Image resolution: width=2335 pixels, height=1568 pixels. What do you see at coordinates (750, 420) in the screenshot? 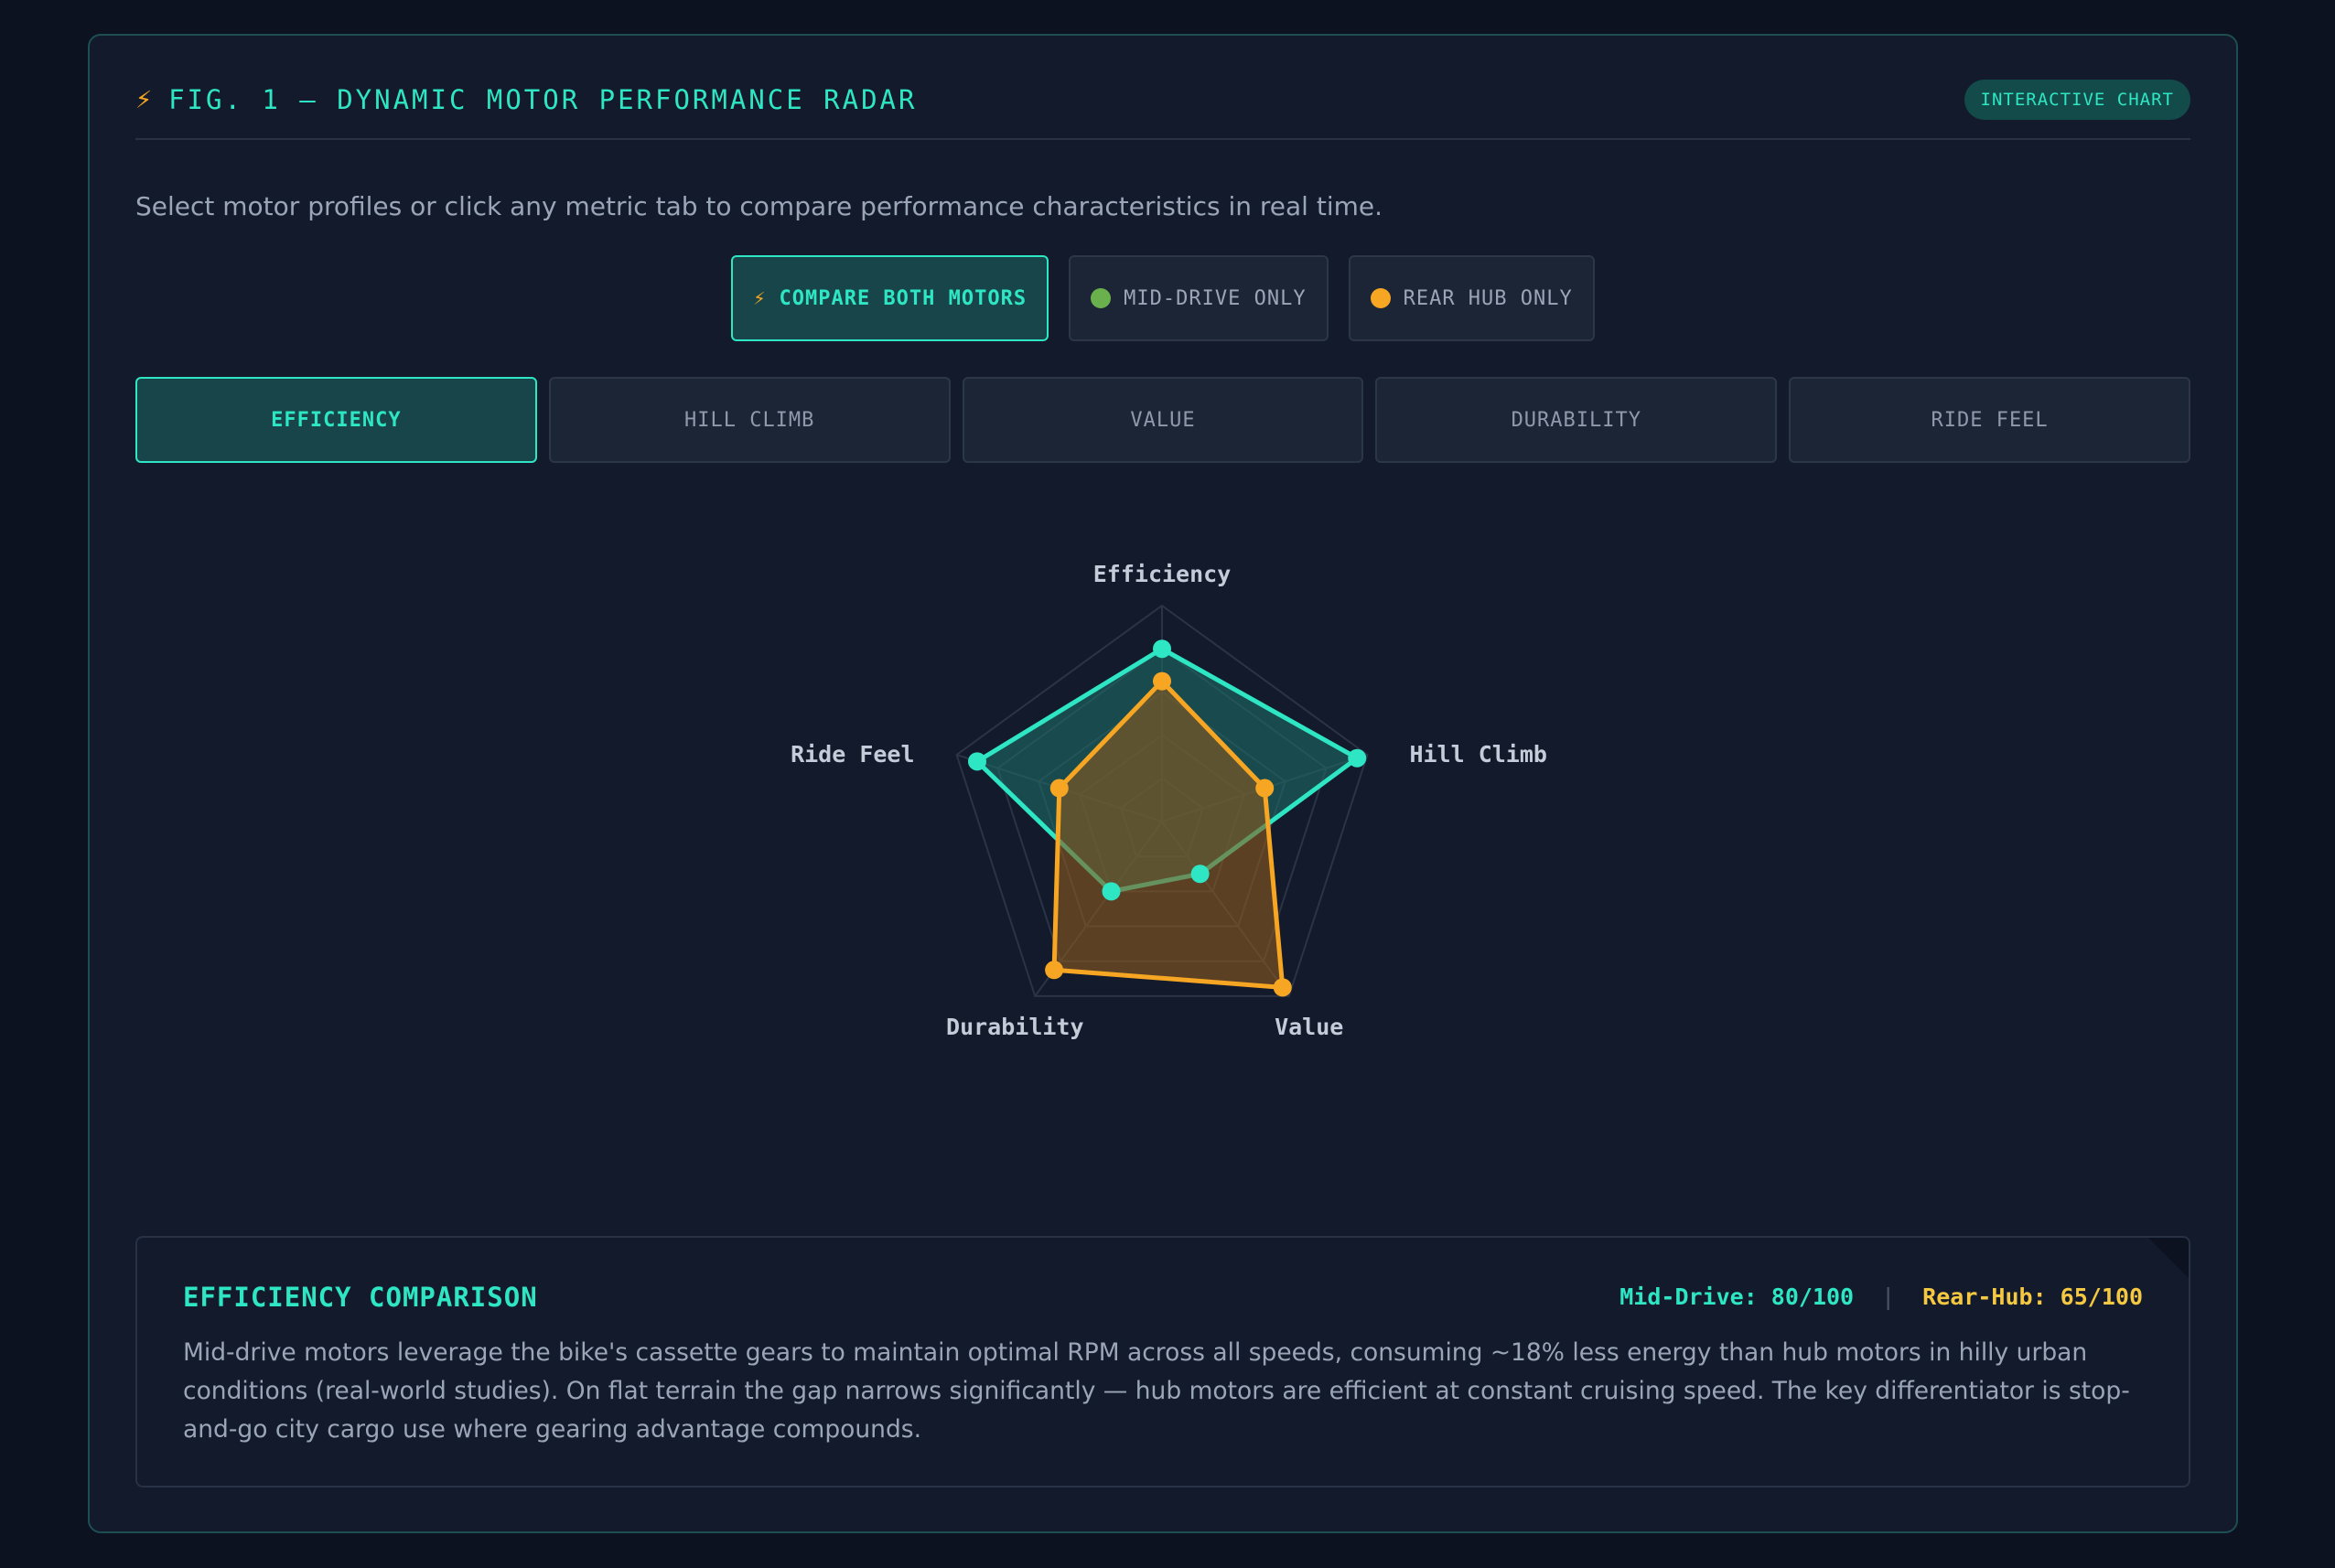
I see `tab-hill-climb: HILL CLIMB` at bounding box center [750, 420].